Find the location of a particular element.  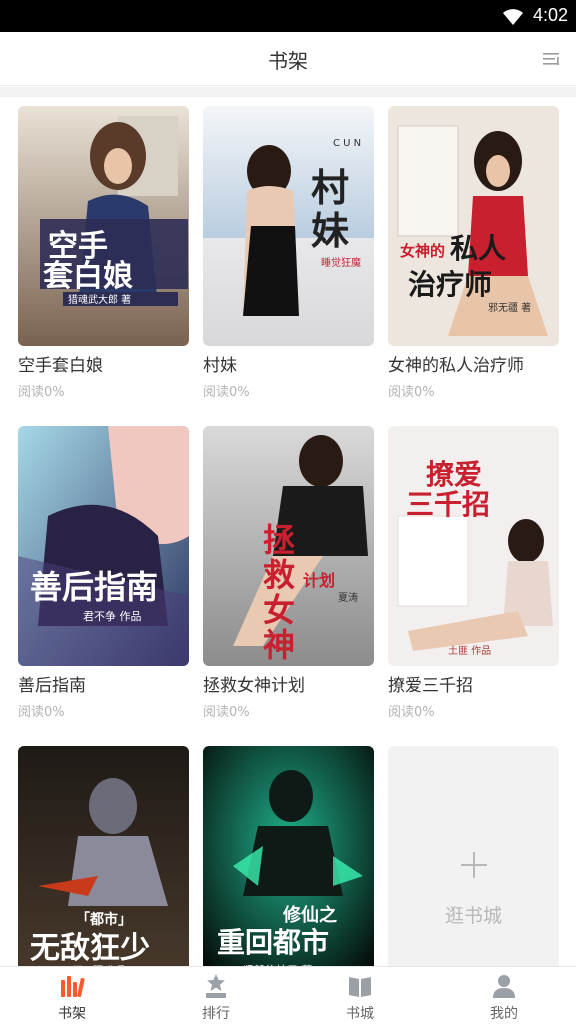

svg-text: 善后指南 is located at coordinates (94, 587).